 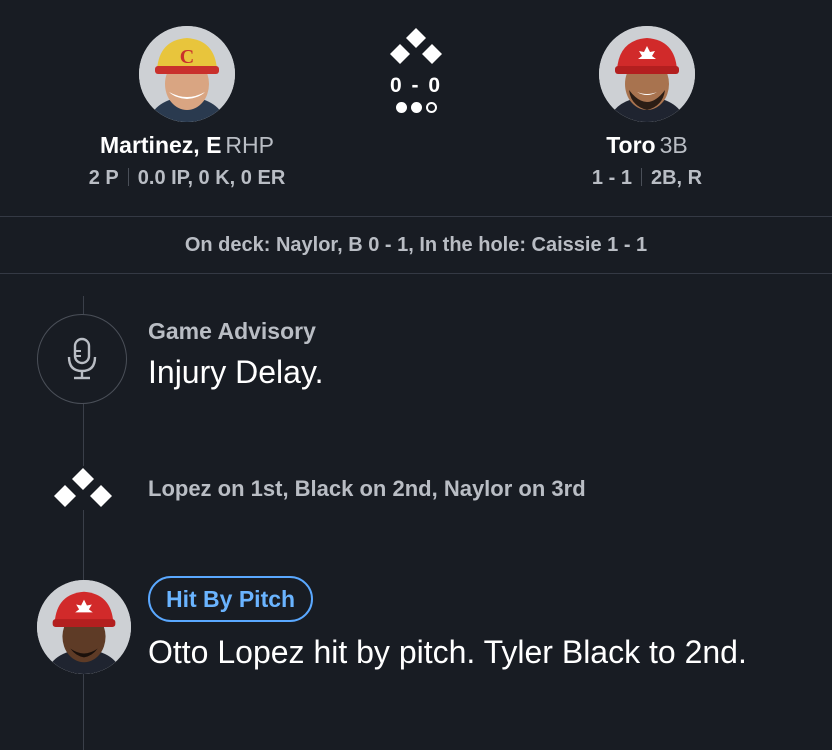 I want to click on play-type-label: Hit By Pitch, so click(x=231, y=598).